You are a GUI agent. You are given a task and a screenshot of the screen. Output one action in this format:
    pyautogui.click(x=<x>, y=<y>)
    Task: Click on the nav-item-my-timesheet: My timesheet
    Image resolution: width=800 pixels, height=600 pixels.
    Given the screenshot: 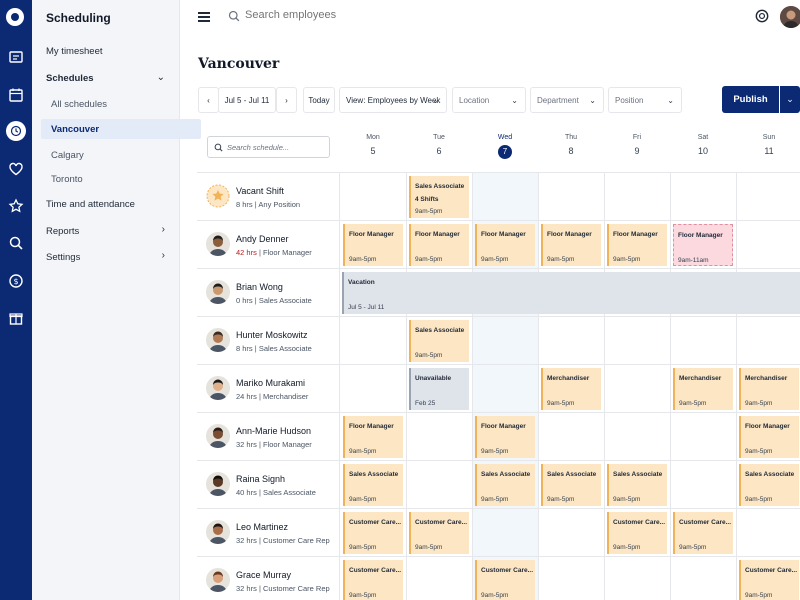 What is the action you would take?
    pyautogui.click(x=74, y=51)
    